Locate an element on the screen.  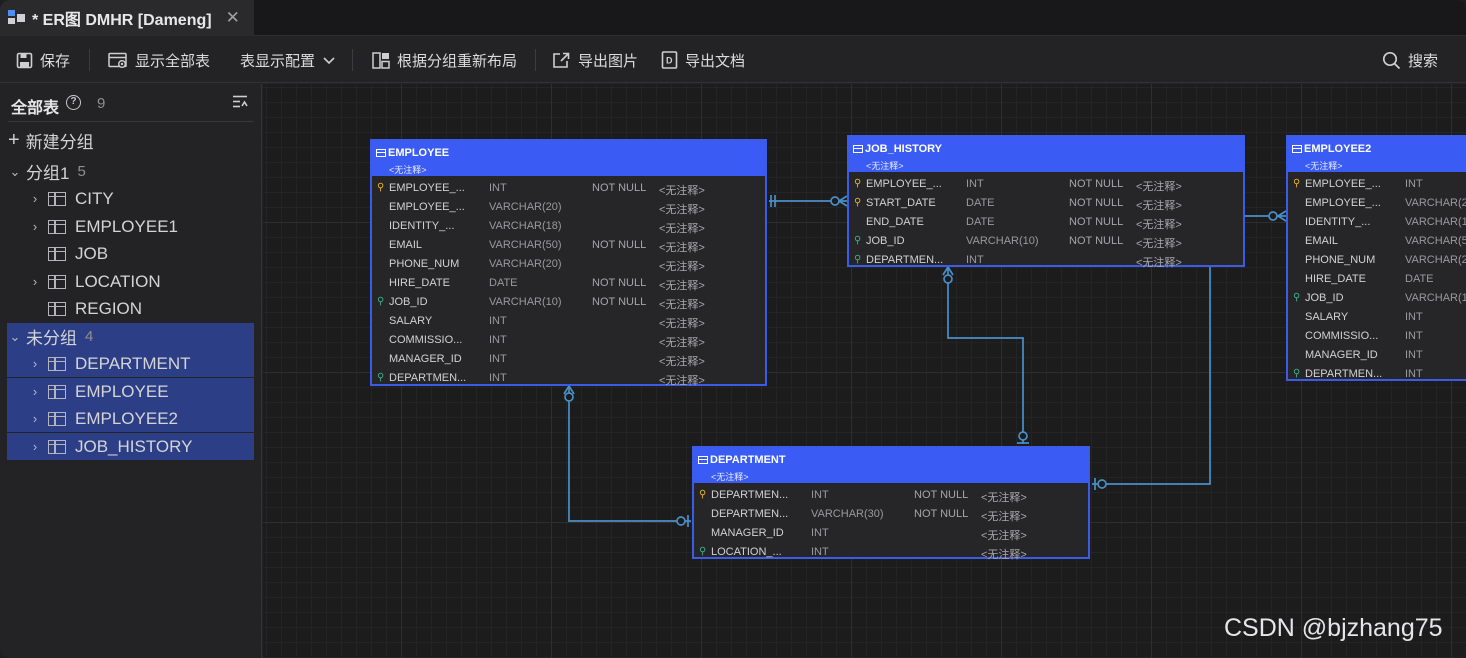
tree-item-table: › JOB_HISTORY is located at coordinates (130, 446).